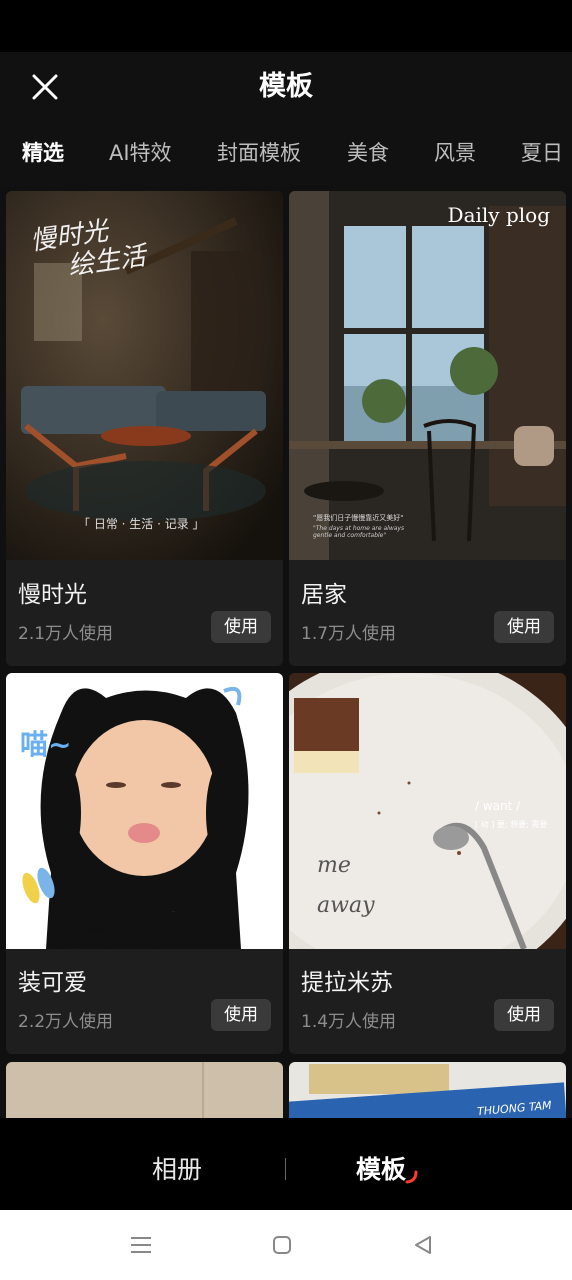  I want to click on back-icon, so click(423, 1245).